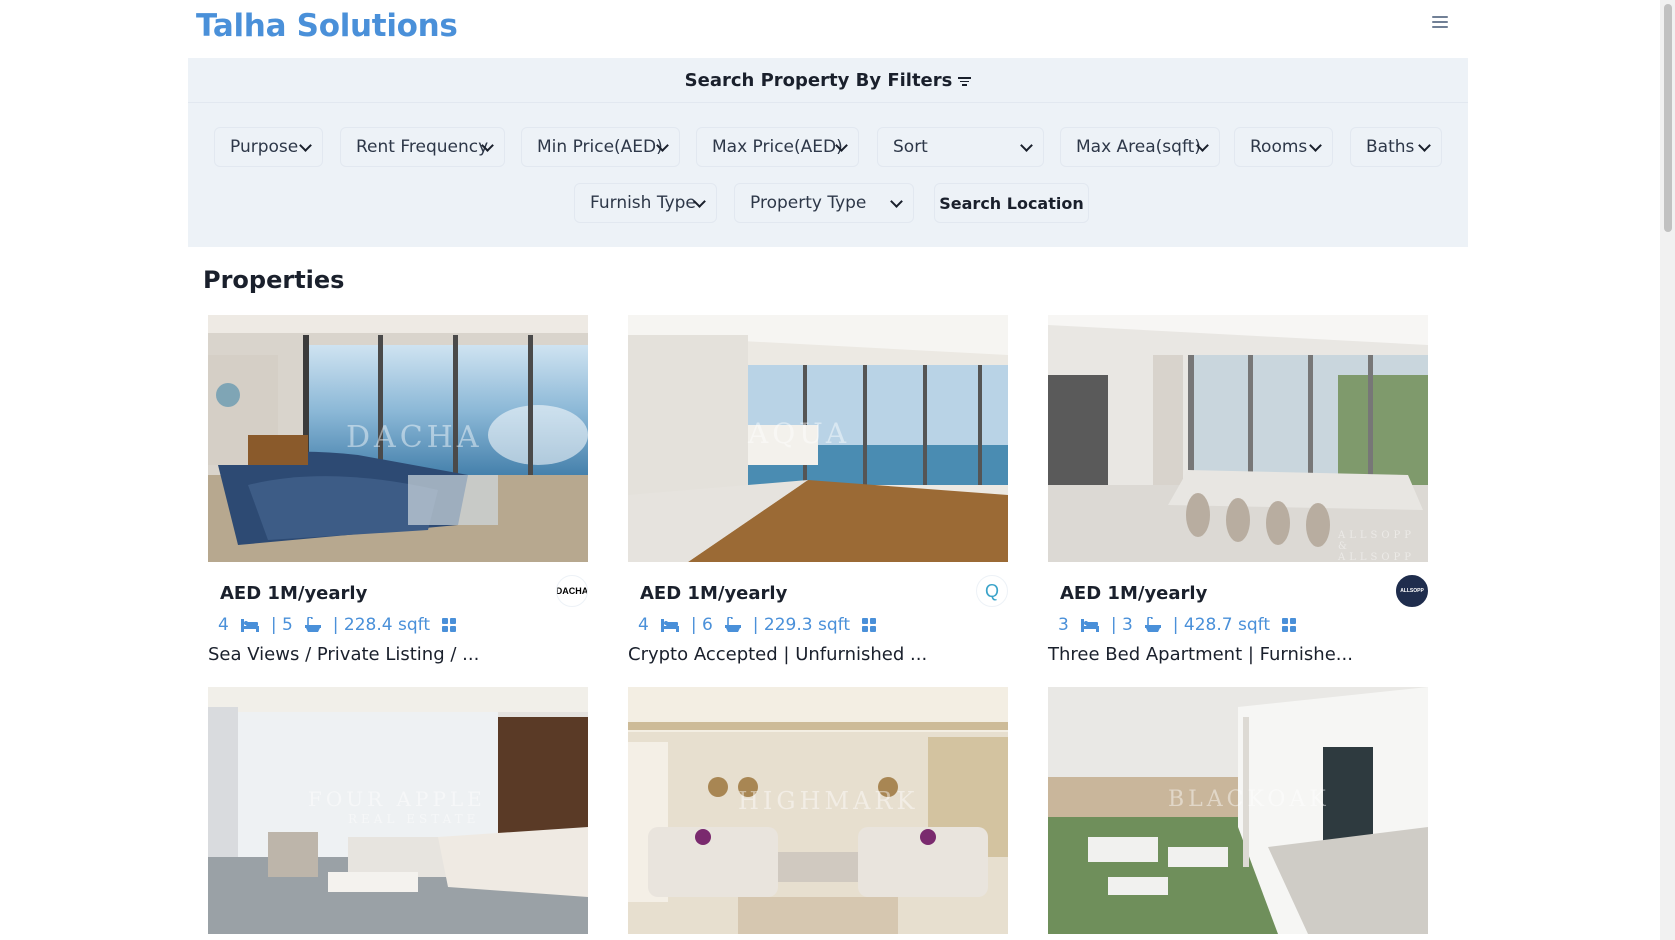 The height and width of the screenshot is (940, 1675). I want to click on sort-select: Sort, so click(960, 147).